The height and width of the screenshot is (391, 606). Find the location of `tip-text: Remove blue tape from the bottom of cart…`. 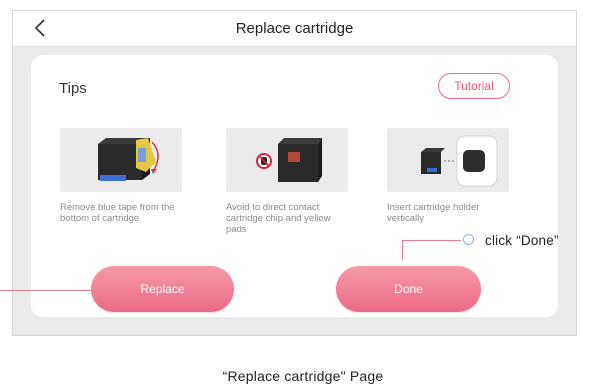

tip-text: Remove blue tape from the bottom of cart… is located at coordinates (117, 213).